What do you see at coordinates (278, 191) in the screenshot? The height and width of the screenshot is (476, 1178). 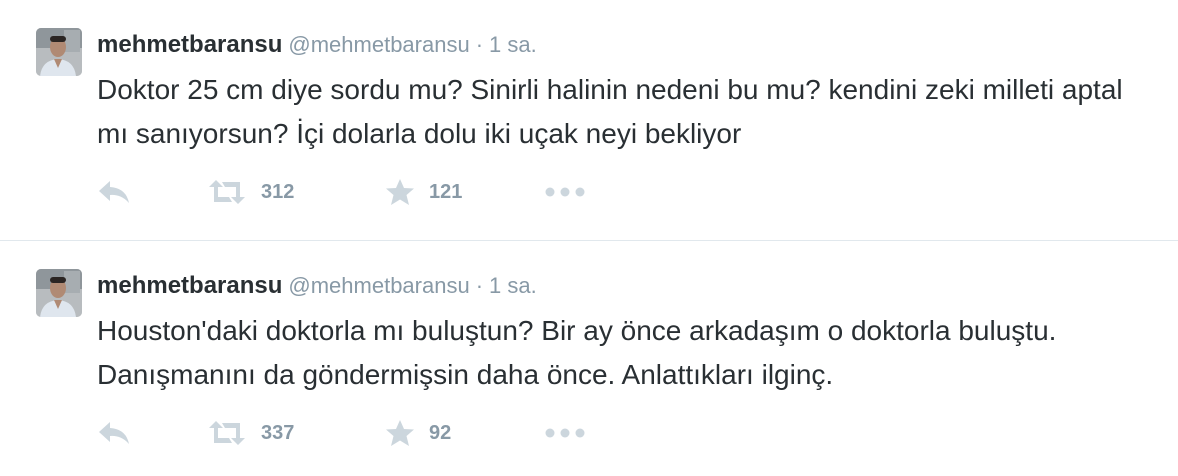 I see `retweet-count: 312` at bounding box center [278, 191].